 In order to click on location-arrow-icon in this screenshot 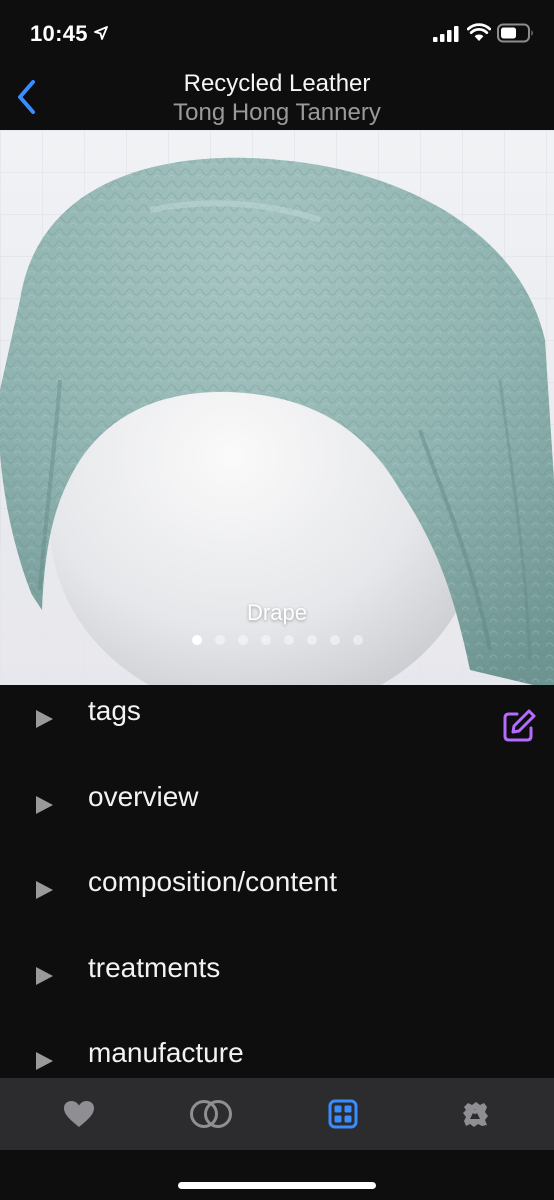, I will do `click(101, 33)`.